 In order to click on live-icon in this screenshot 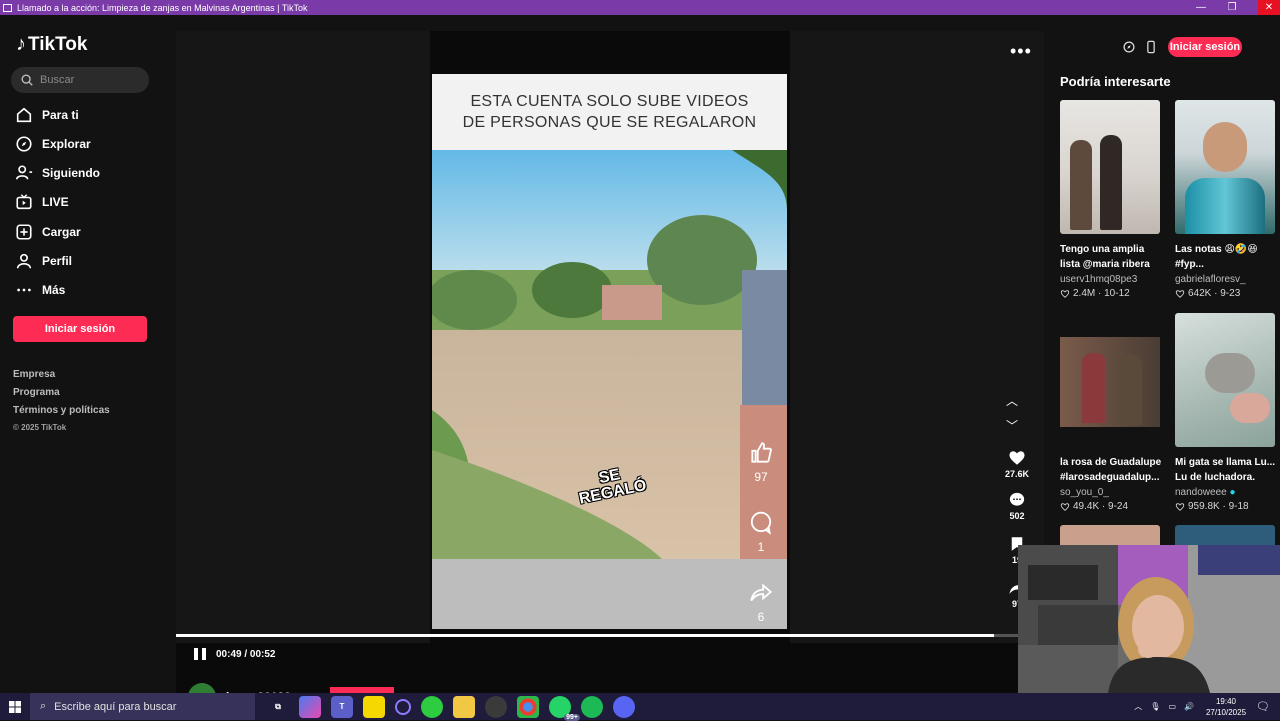, I will do `click(24, 202)`.